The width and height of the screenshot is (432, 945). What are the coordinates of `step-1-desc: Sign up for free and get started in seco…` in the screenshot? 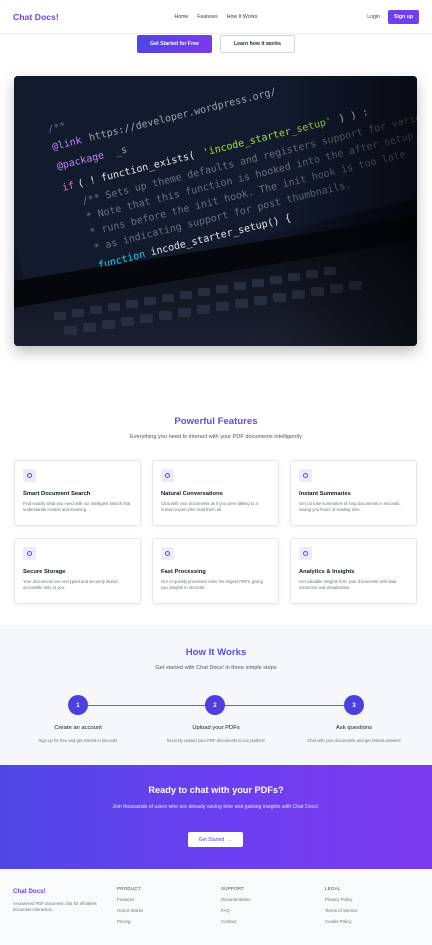 It's located at (78, 740).